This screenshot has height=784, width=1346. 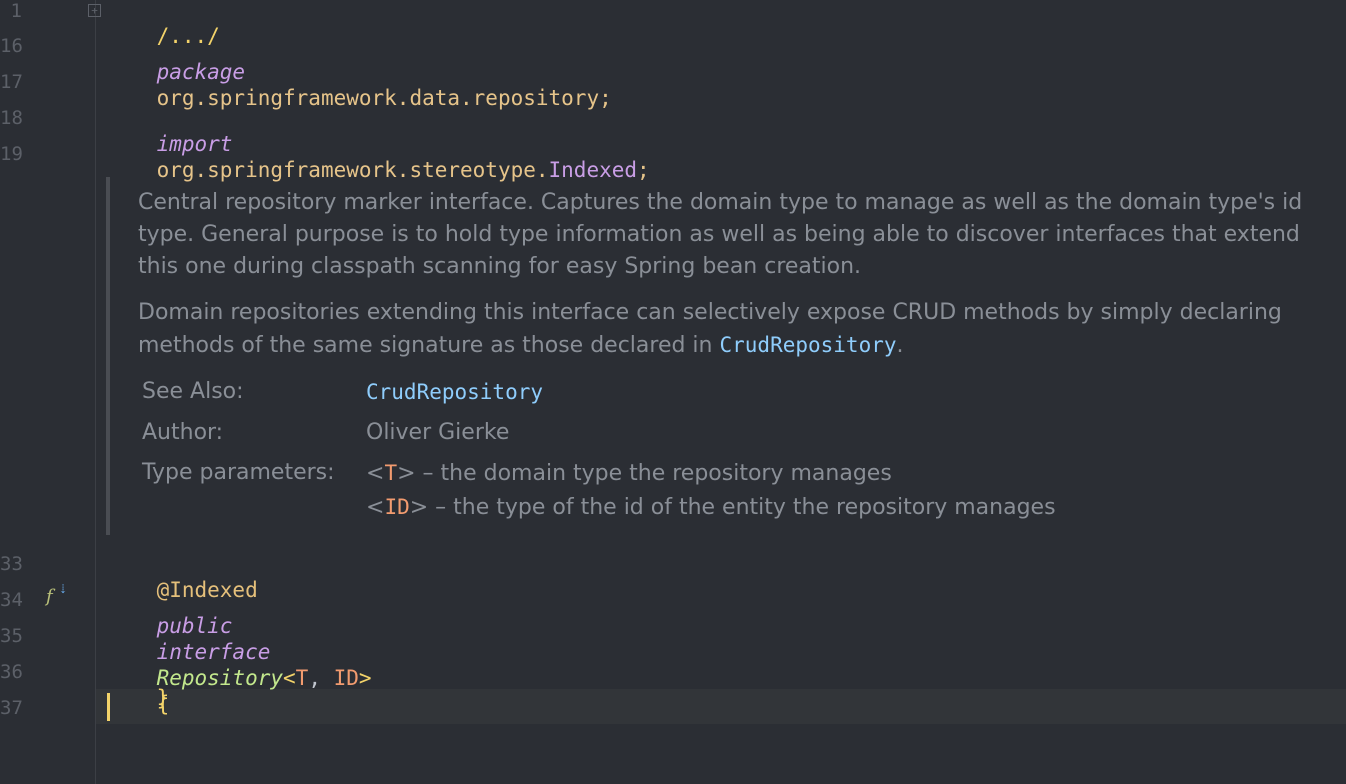 What do you see at coordinates (11, 46) in the screenshot?
I see `line-number: 16` at bounding box center [11, 46].